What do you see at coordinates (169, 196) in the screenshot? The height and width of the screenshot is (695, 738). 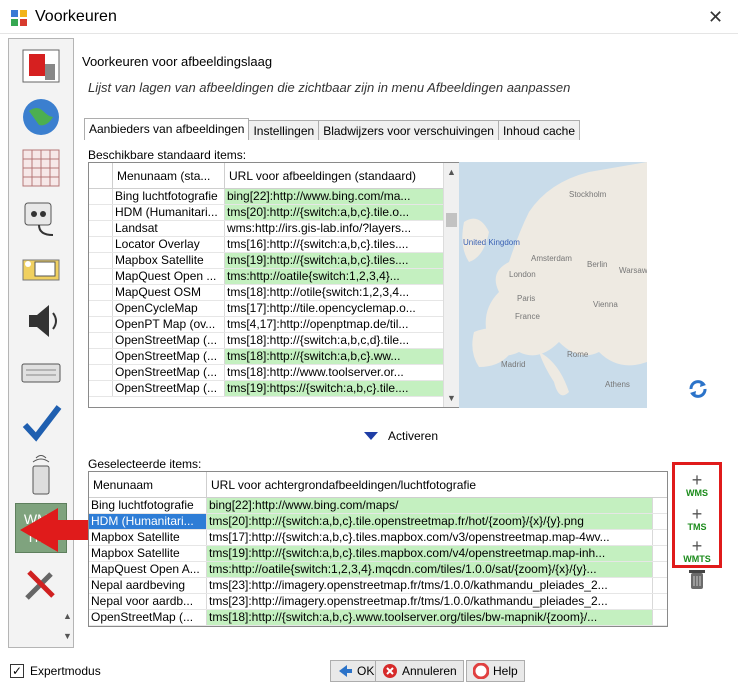 I see `row-name: Bing luchtfotografie` at bounding box center [169, 196].